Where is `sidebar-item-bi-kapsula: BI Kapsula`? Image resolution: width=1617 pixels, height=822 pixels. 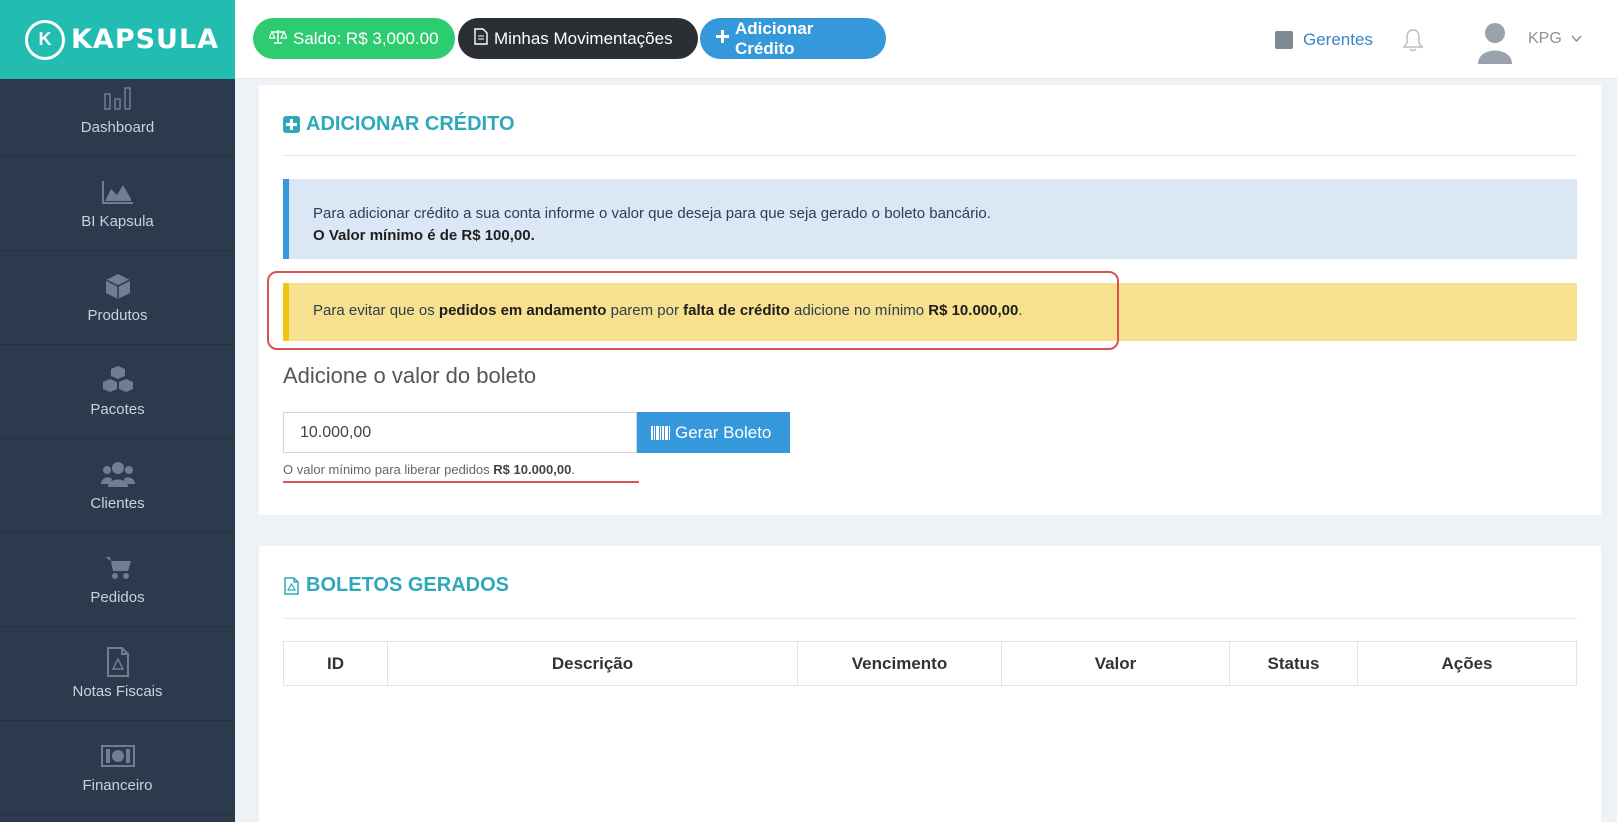 sidebar-item-bi-kapsula: BI Kapsula is located at coordinates (117, 204).